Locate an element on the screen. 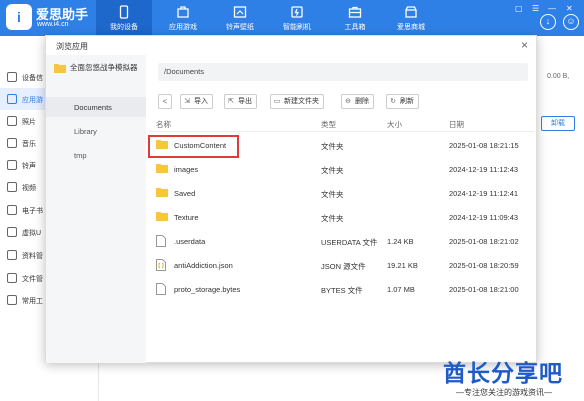 Image resolution: width=584 pixels, height=401 pixels. window-close-icon: ✕ is located at coordinates (569, 8).